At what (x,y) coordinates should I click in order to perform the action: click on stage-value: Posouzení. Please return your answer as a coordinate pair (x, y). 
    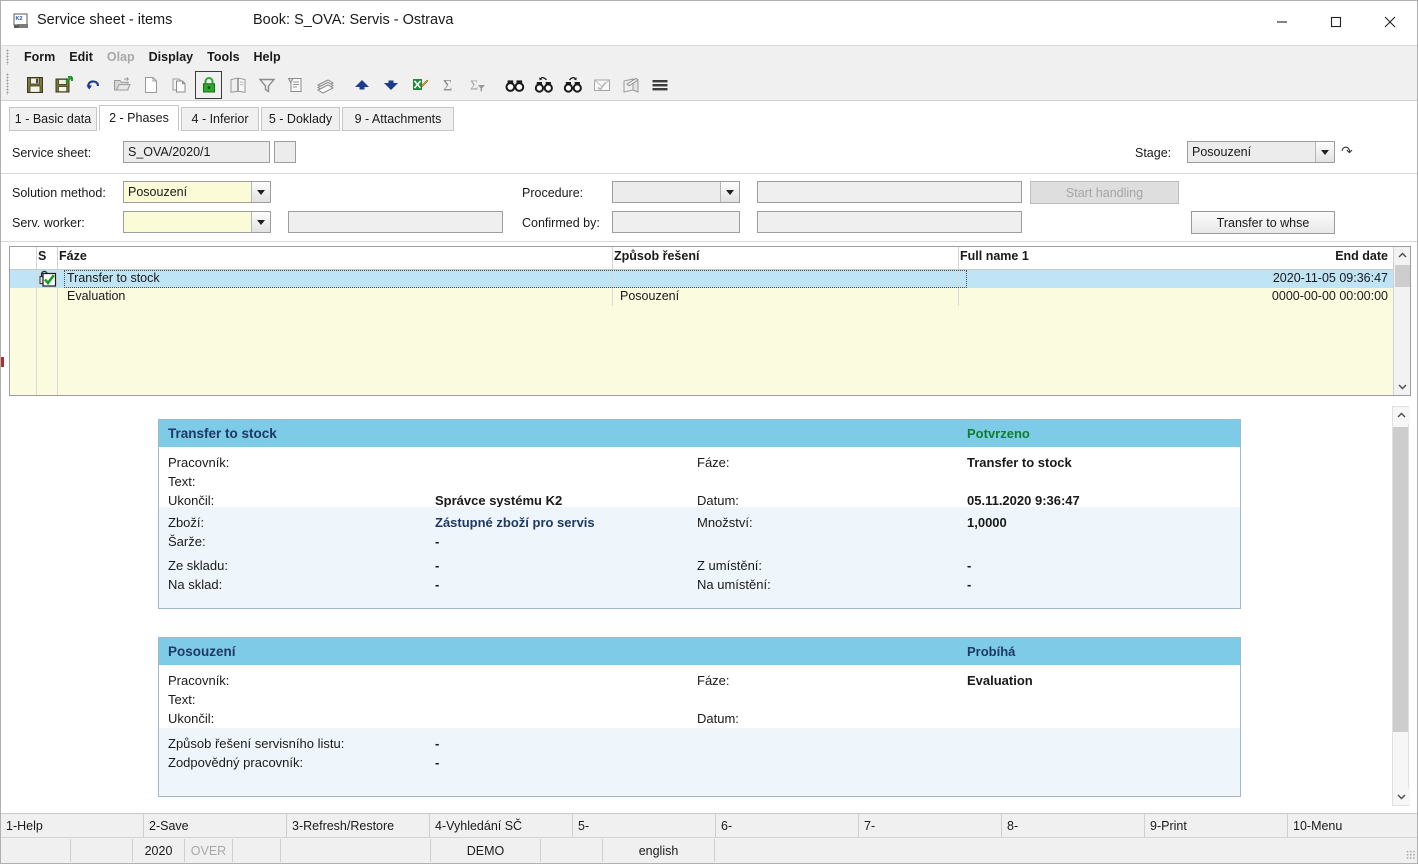
    Looking at the image, I should click on (1222, 152).